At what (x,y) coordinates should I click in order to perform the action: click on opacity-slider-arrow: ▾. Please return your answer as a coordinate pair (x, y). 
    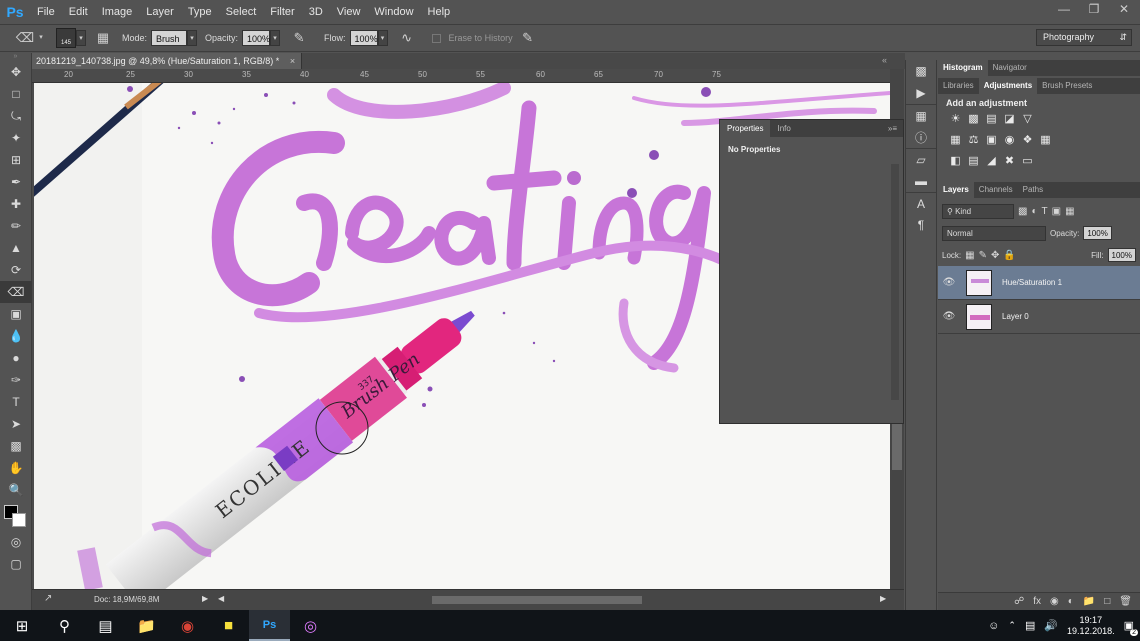
    Looking at the image, I should click on (275, 38).